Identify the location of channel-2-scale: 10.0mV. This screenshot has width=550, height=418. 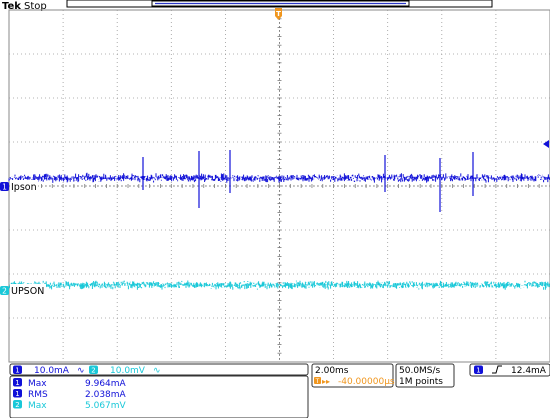
(128, 371).